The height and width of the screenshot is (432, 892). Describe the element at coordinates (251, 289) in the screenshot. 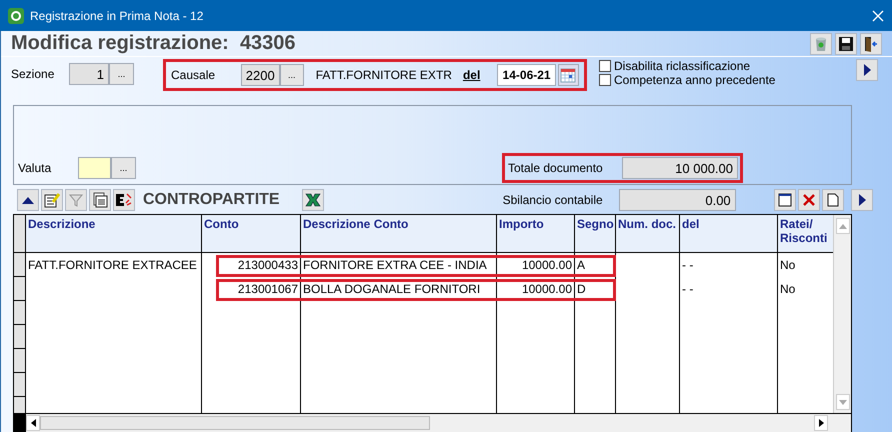

I see `table-cell: 213001067` at that location.